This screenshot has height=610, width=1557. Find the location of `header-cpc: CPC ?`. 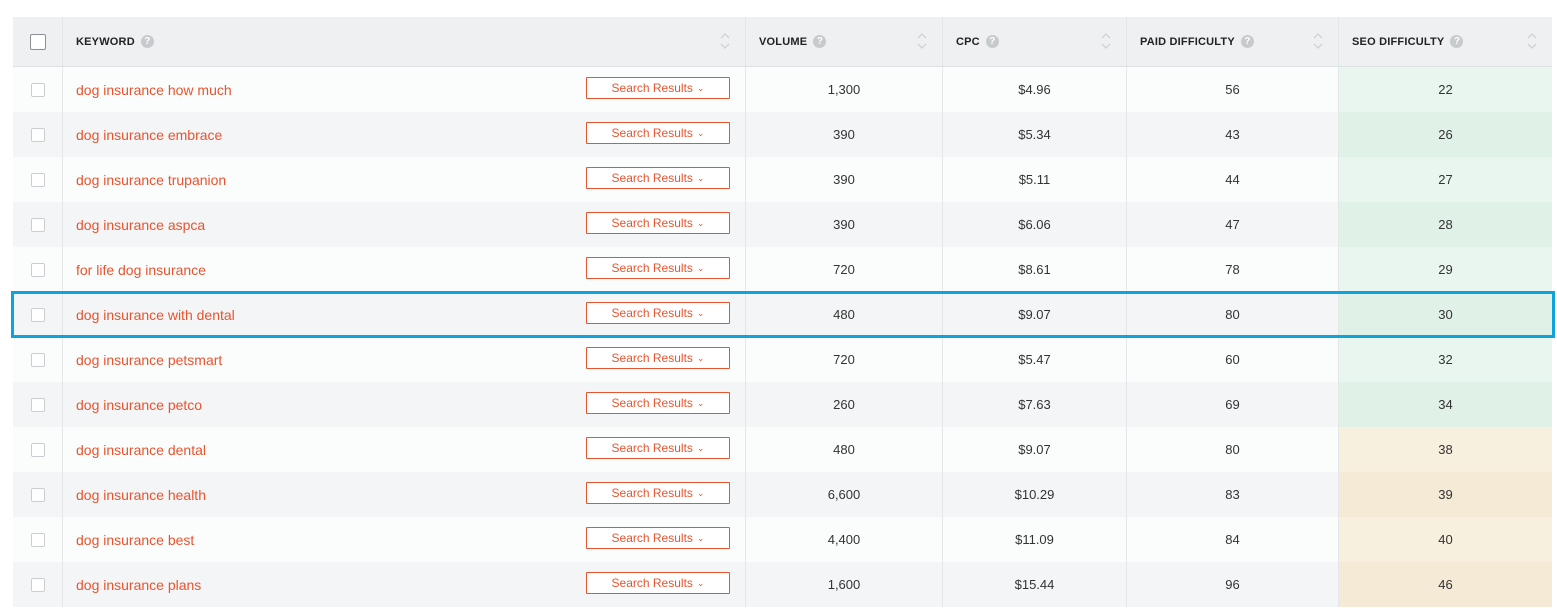

header-cpc: CPC ? is located at coordinates (1035, 41).